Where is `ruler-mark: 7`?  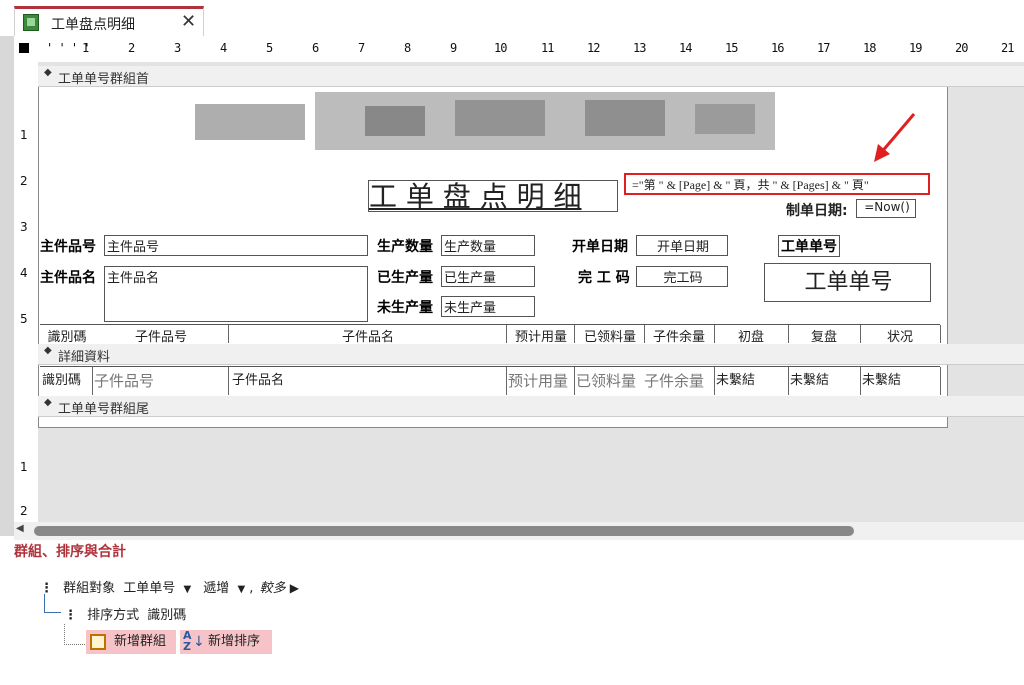
ruler-mark: 7 is located at coordinates (361, 48).